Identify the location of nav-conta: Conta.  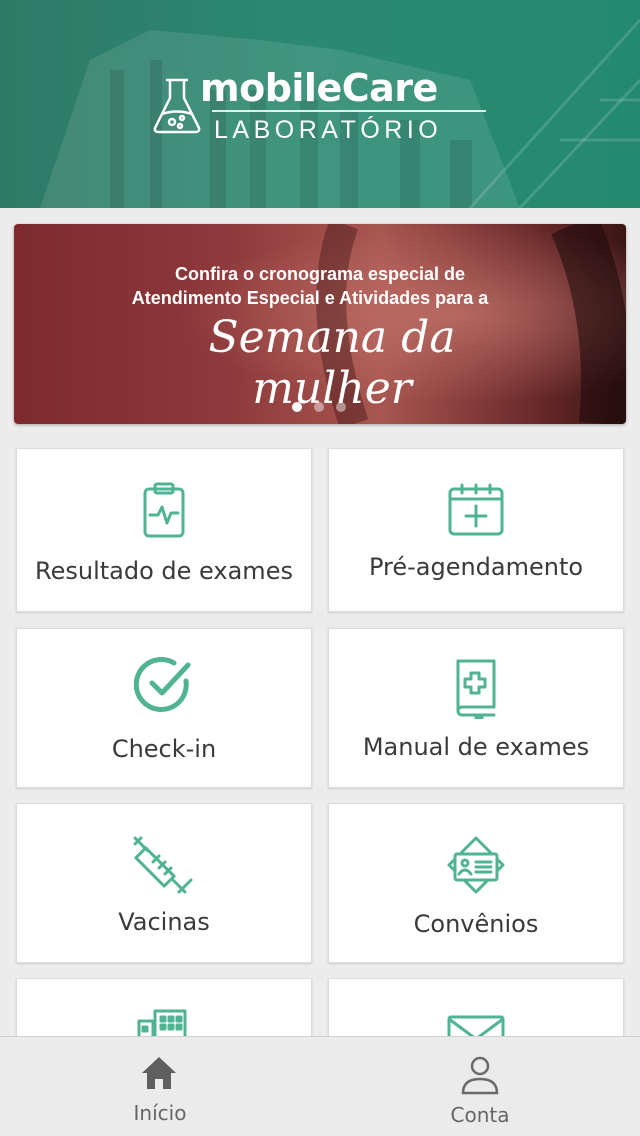
(480, 1086).